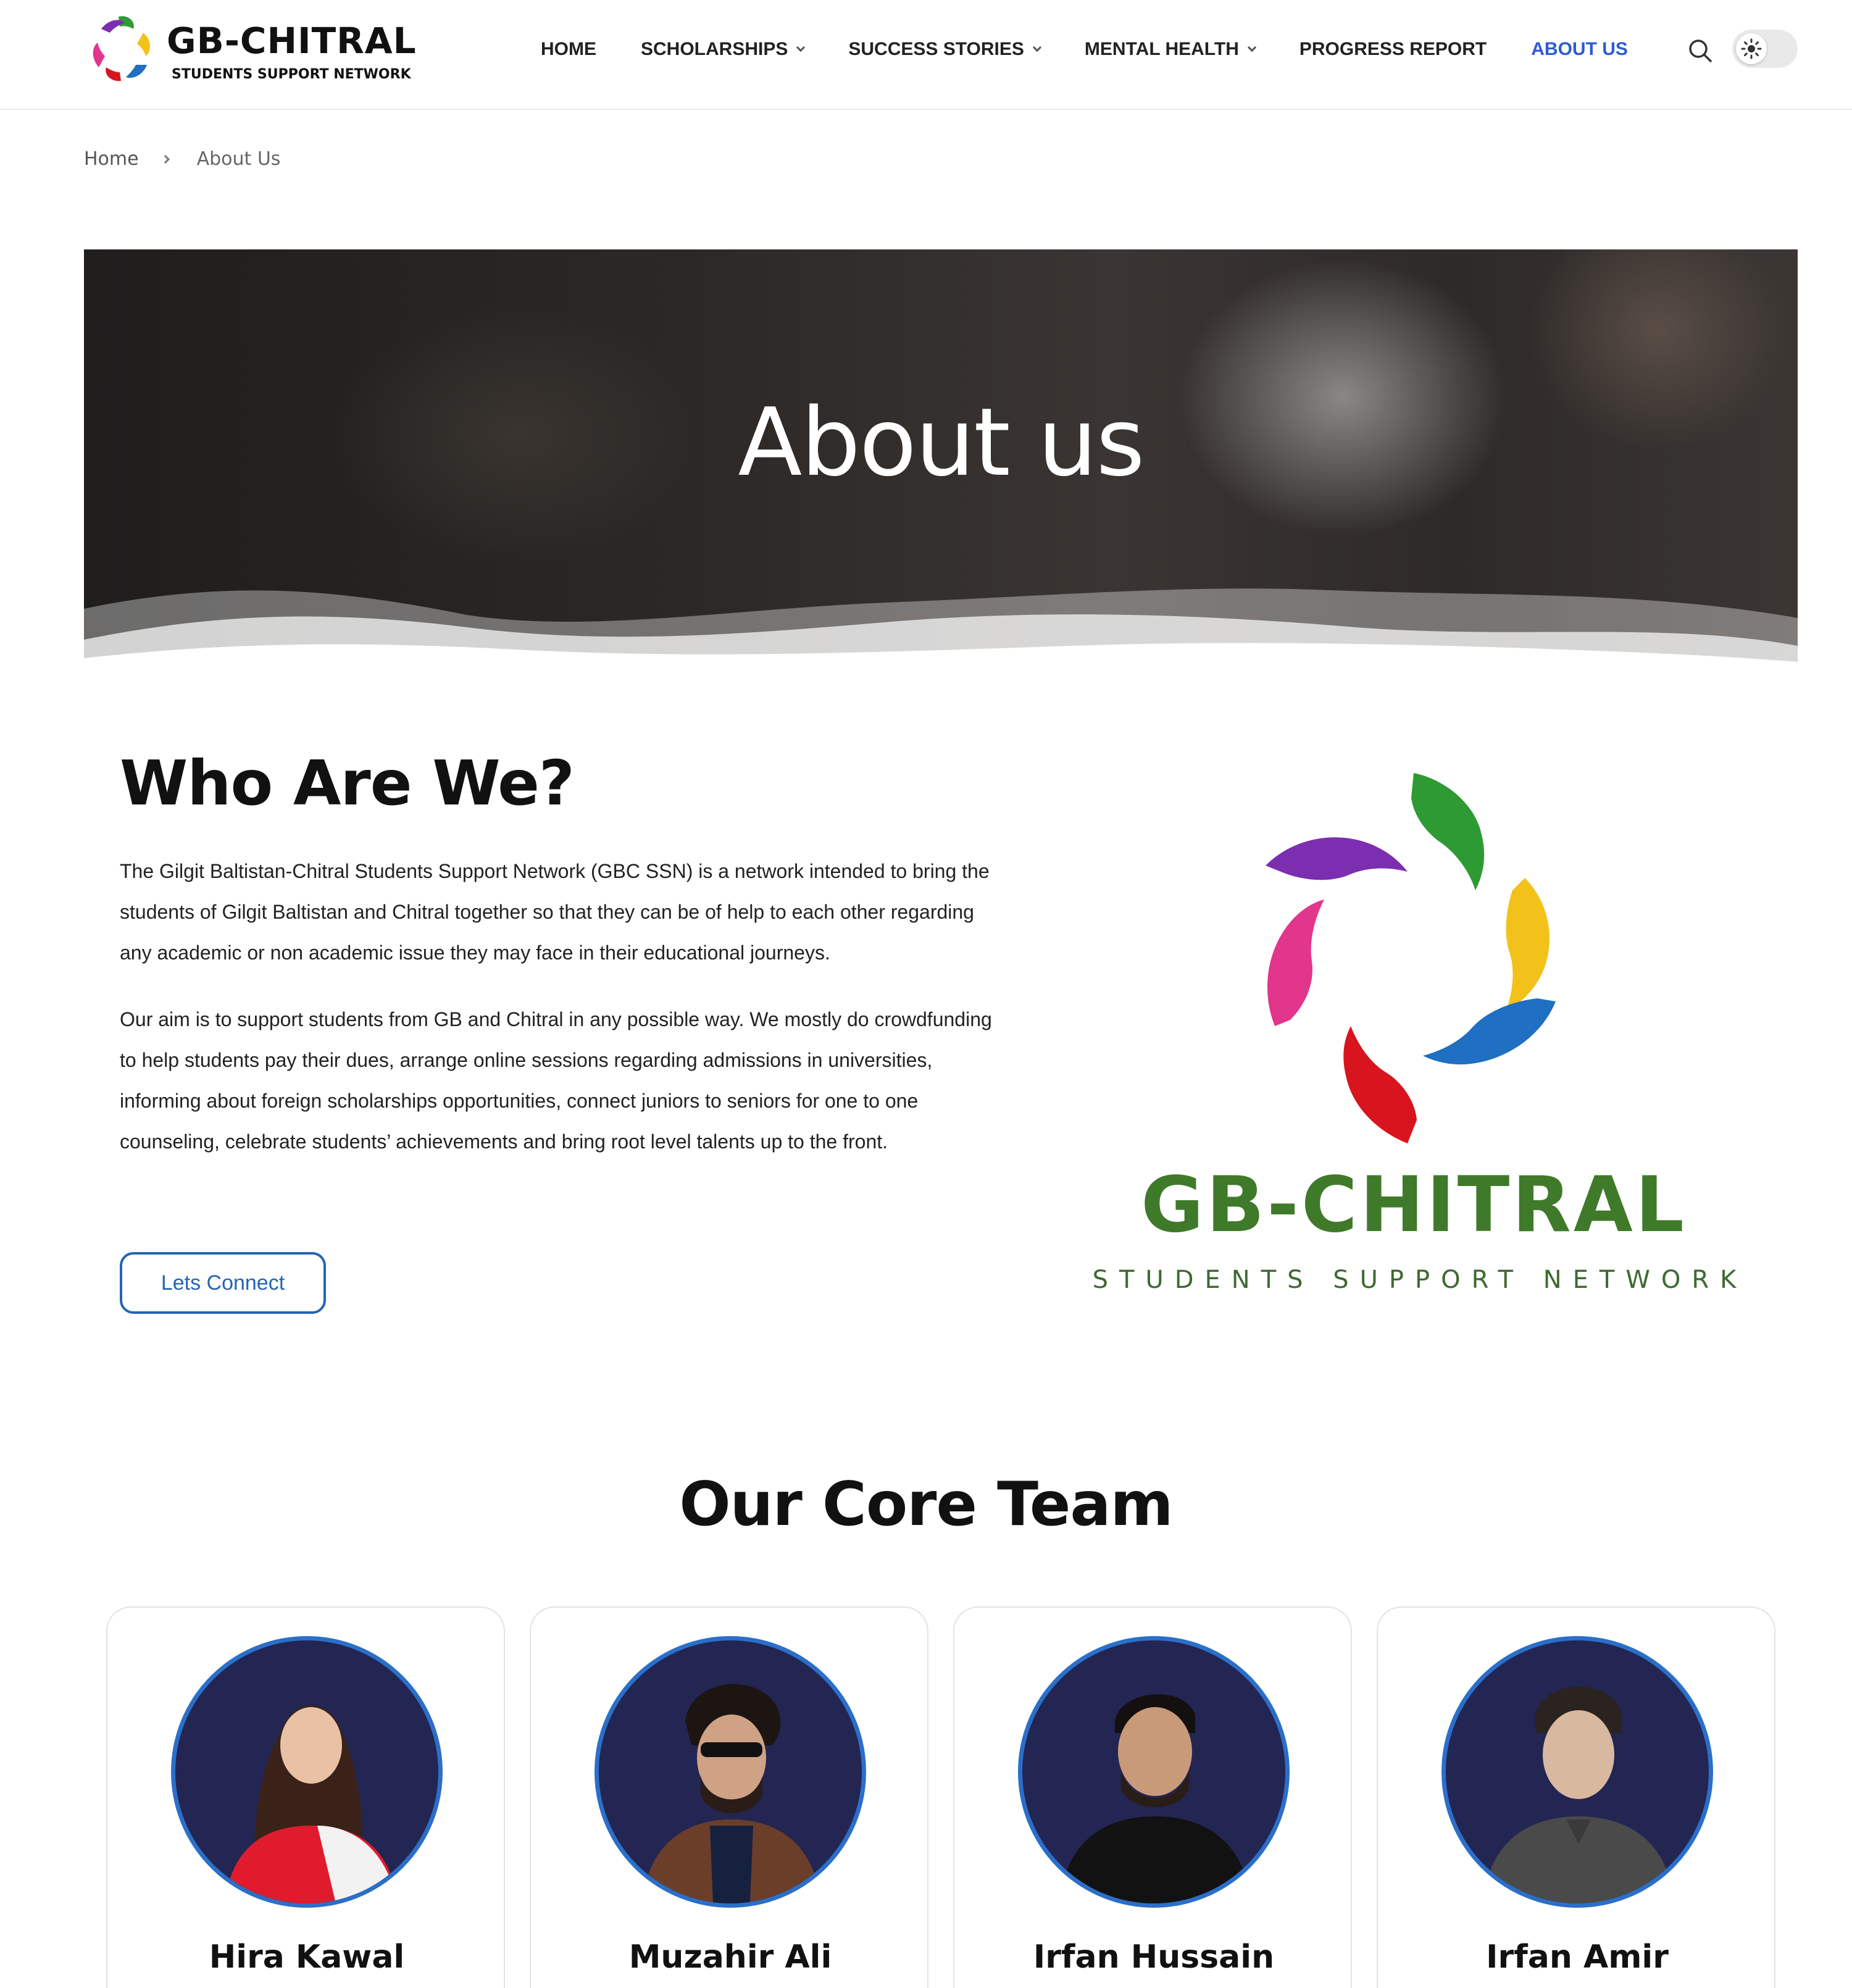  What do you see at coordinates (730, 1958) in the screenshot?
I see `member-name: Muzahir Ali` at bounding box center [730, 1958].